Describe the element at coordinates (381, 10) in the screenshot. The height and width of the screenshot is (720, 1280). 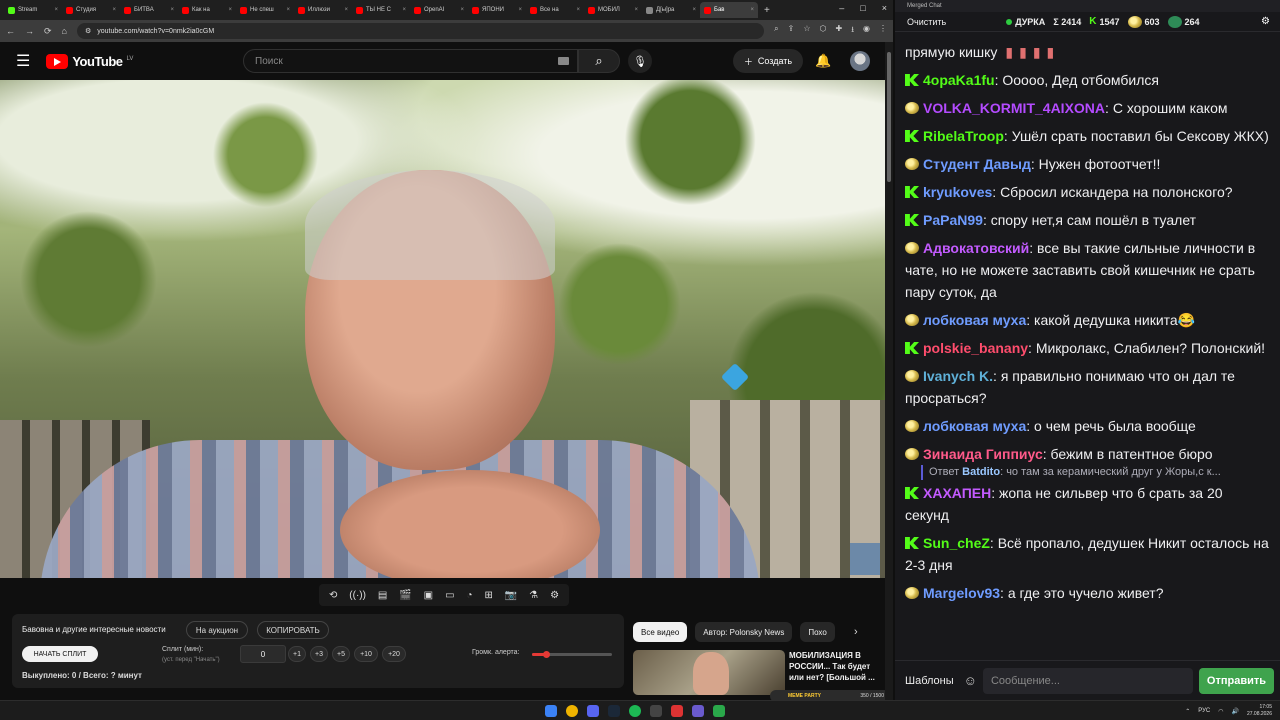
I see `browser-tab: ТЫ НЕ С ×` at that location.